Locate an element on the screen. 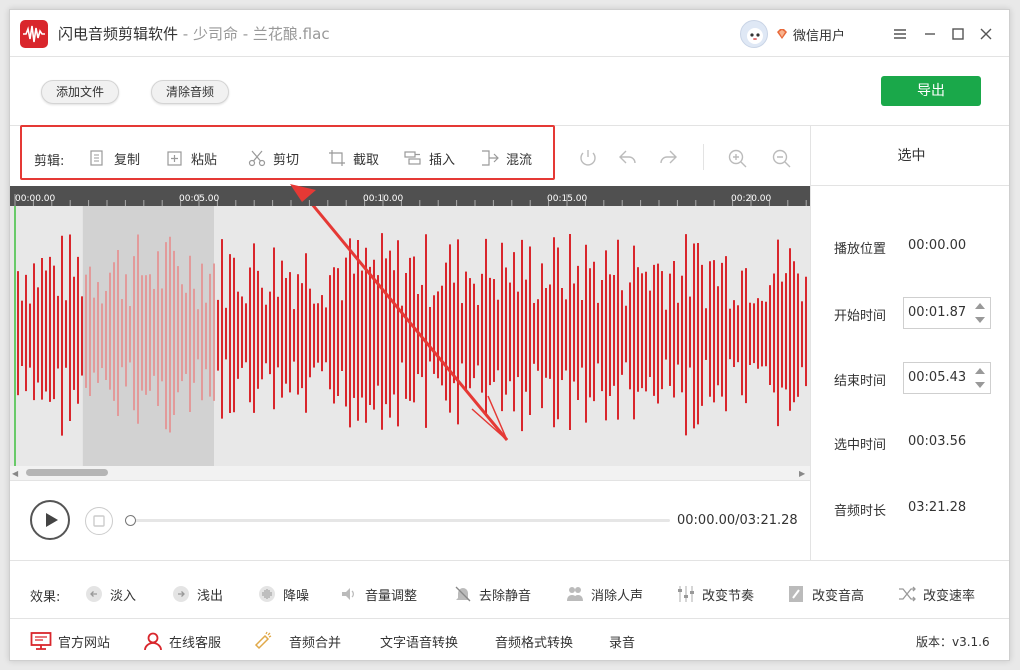  mix-button: 混流 is located at coordinates (506, 158).